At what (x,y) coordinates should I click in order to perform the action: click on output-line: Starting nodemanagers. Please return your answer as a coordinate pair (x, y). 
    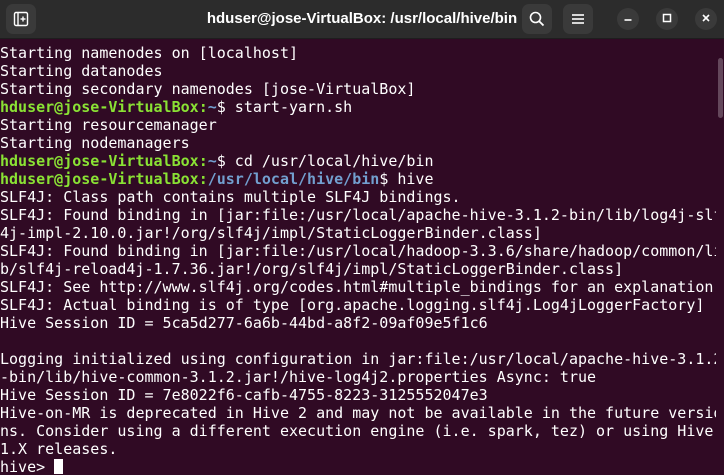
    Looking at the image, I should click on (358, 143).